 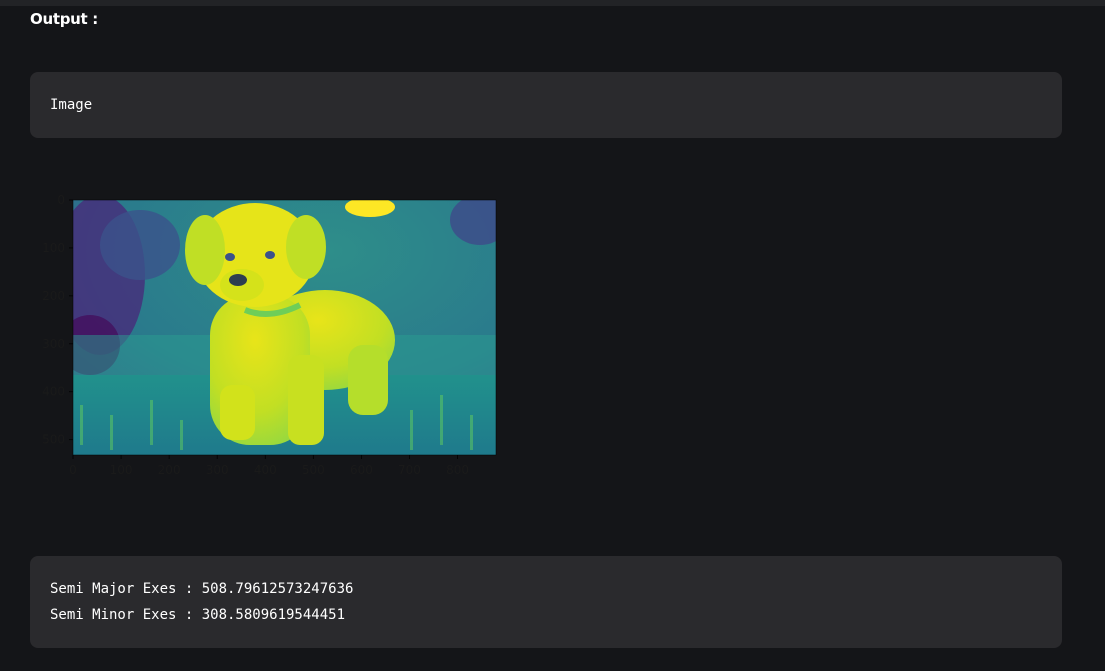 I want to click on x-axis: 0 100 200 300 400 500 600 700 800, so click(x=269, y=466).